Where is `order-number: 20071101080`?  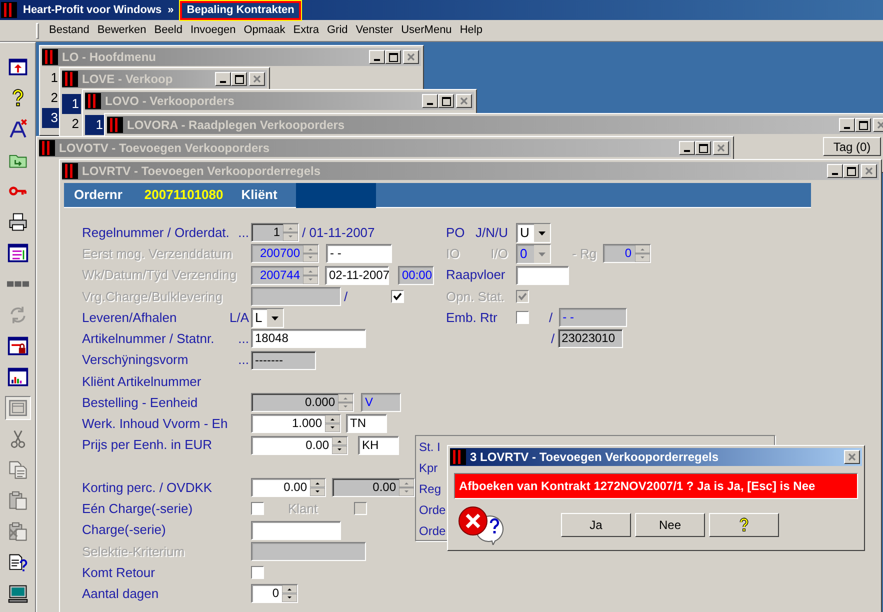 order-number: 20071101080 is located at coordinates (184, 195).